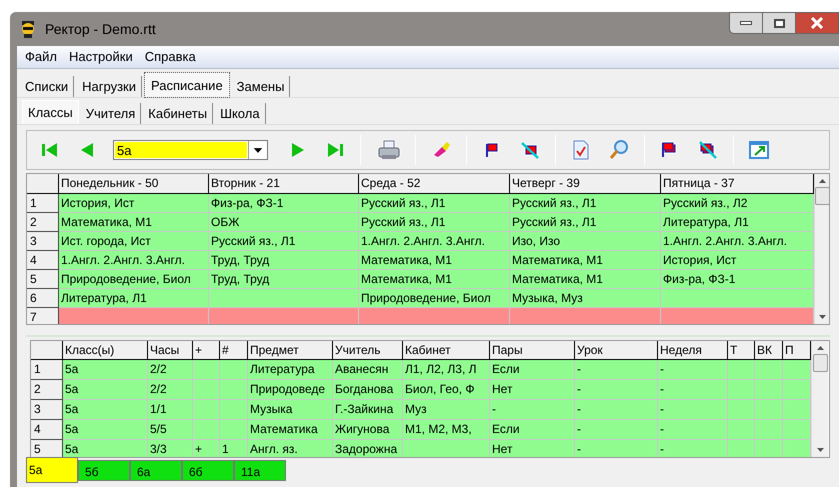 The height and width of the screenshot is (487, 839). I want to click on table-cell: Англ. яз., so click(290, 448).